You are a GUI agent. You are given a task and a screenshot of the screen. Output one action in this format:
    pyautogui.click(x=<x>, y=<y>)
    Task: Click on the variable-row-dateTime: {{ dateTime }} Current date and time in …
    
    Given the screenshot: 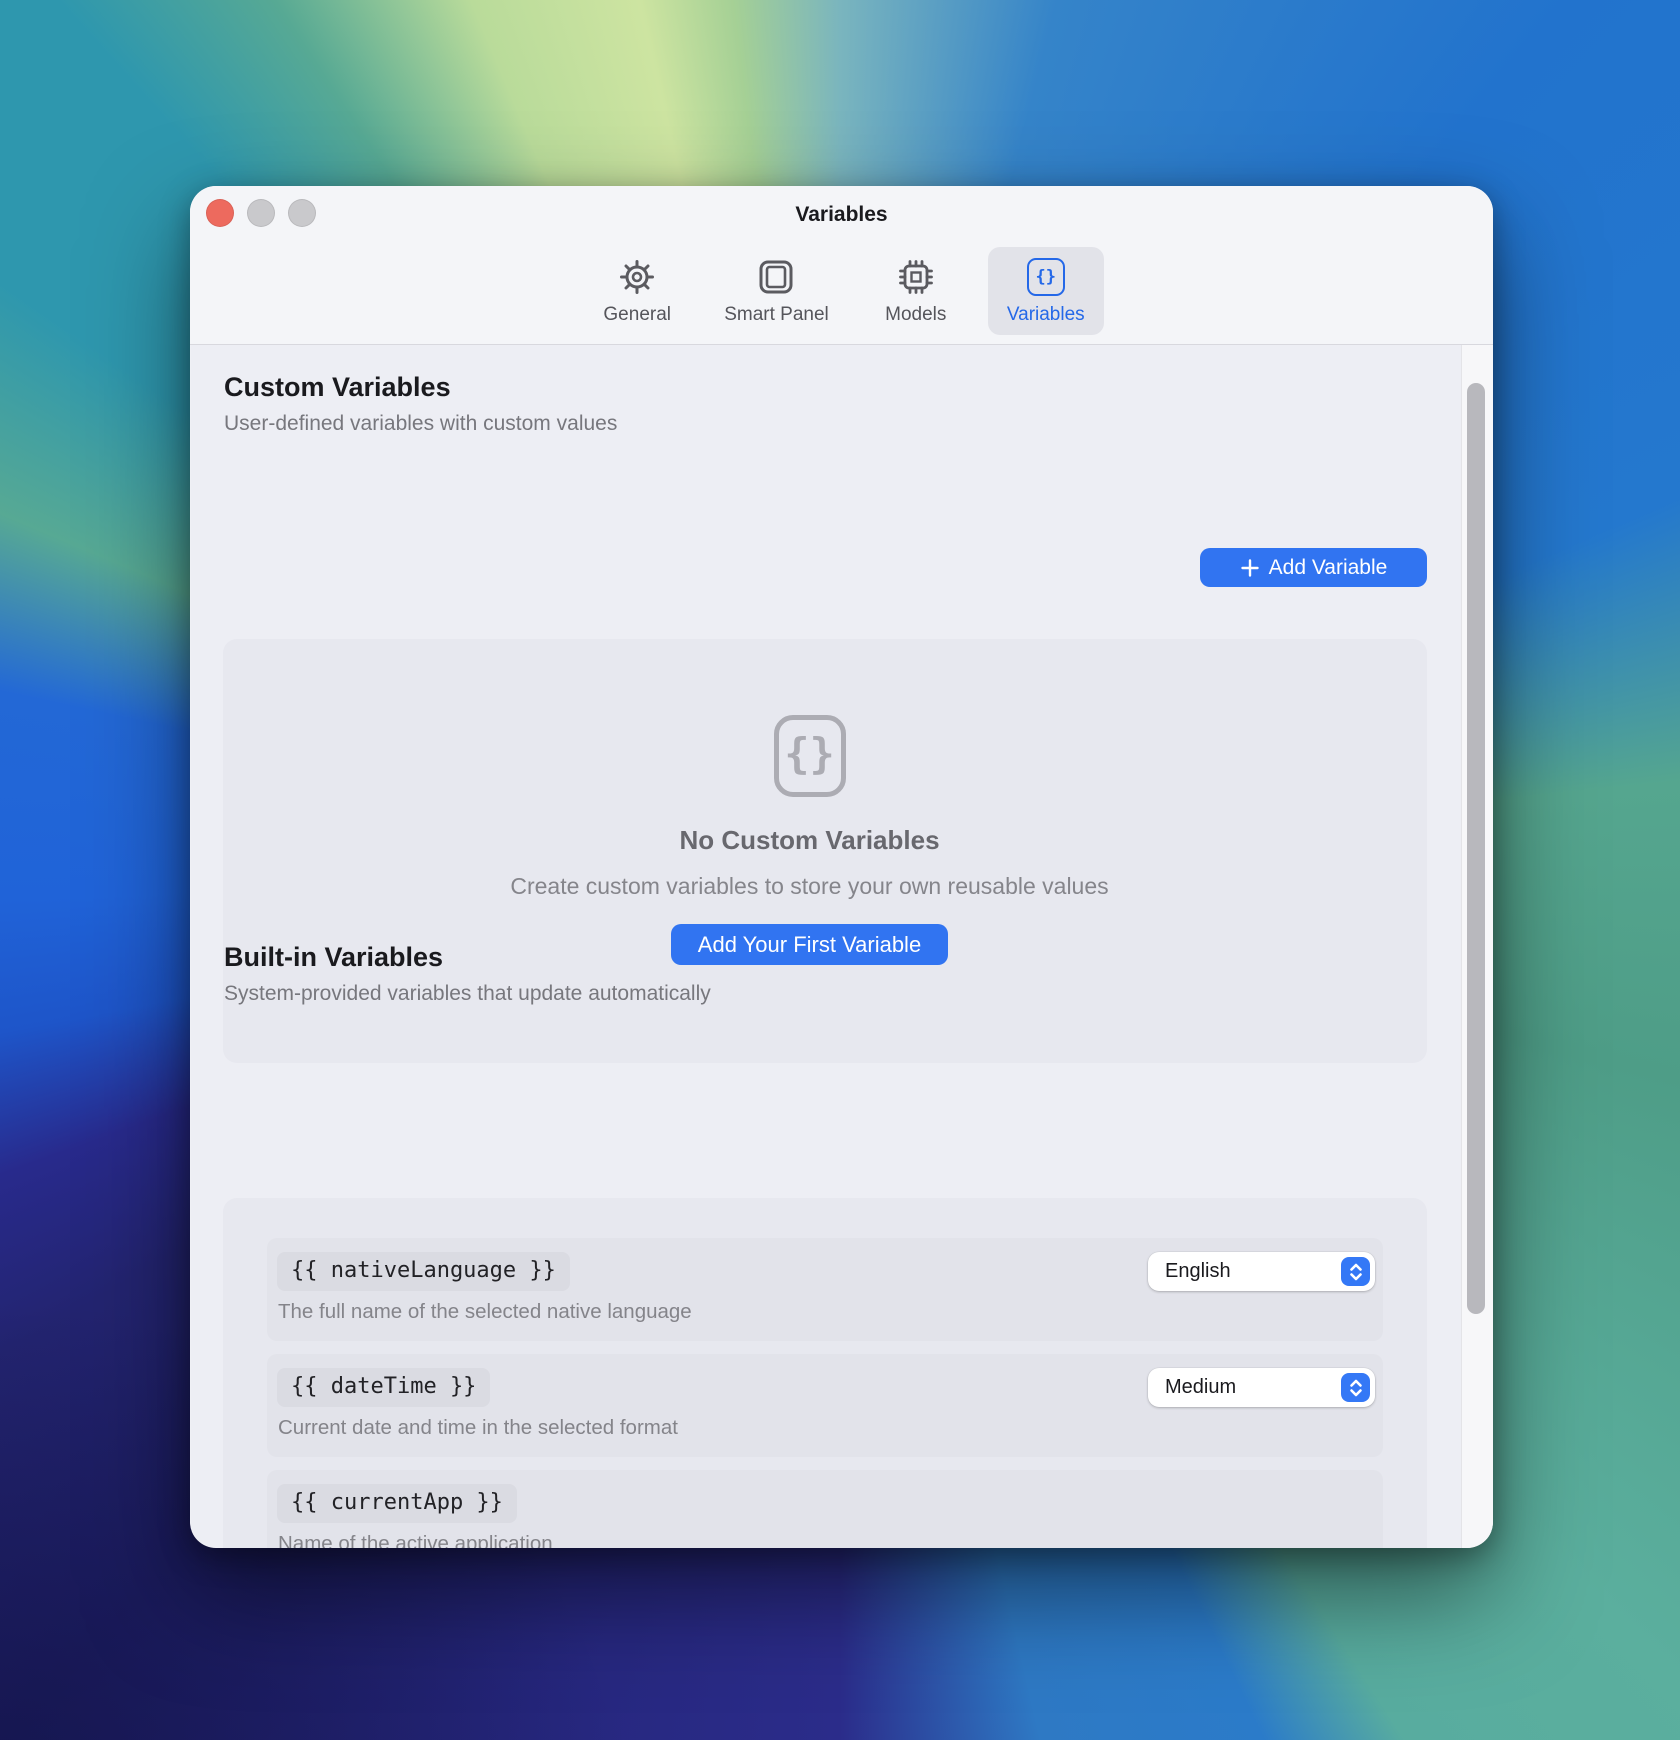 What is the action you would take?
    pyautogui.click(x=825, y=1405)
    